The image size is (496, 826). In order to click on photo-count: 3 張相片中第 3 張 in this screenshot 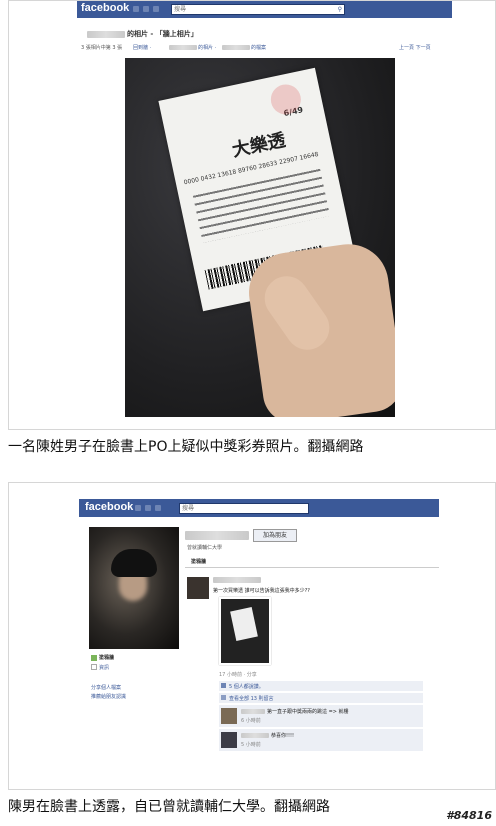, I will do `click(102, 48)`.